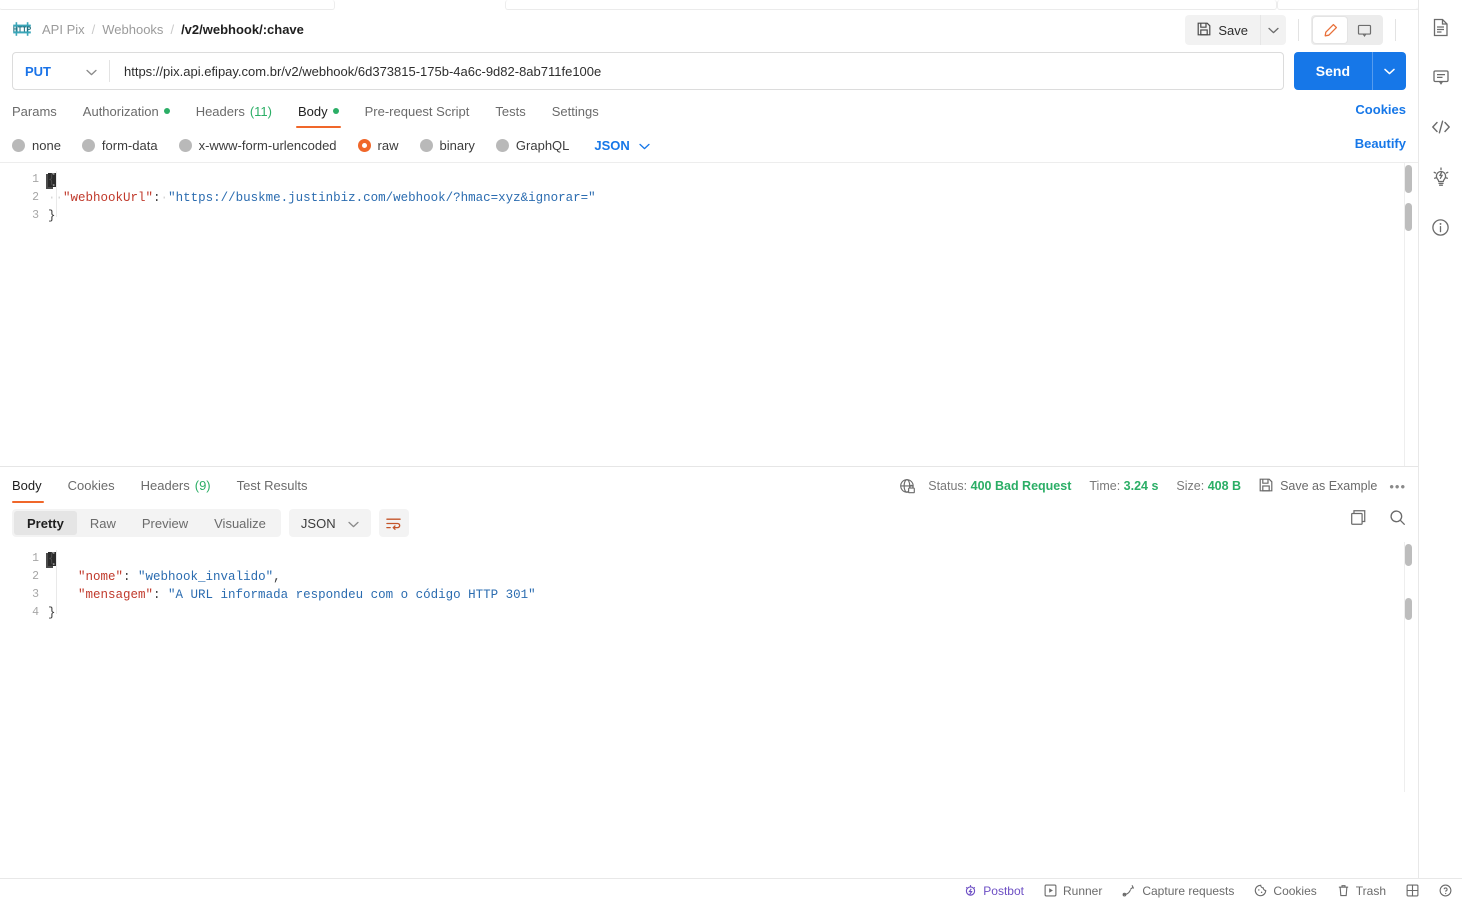 The width and height of the screenshot is (1462, 902). What do you see at coordinates (45, 523) in the screenshot?
I see `view-mode-pretty: Pretty` at bounding box center [45, 523].